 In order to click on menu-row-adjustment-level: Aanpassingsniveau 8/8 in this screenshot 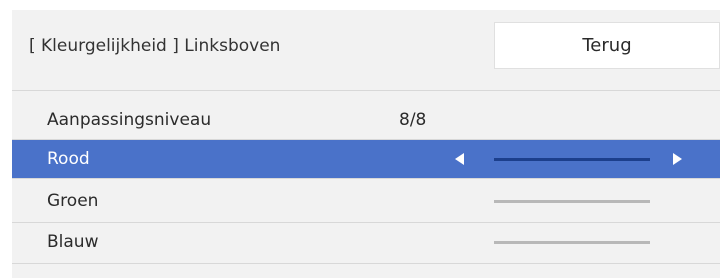, I will do `click(366, 120)`.